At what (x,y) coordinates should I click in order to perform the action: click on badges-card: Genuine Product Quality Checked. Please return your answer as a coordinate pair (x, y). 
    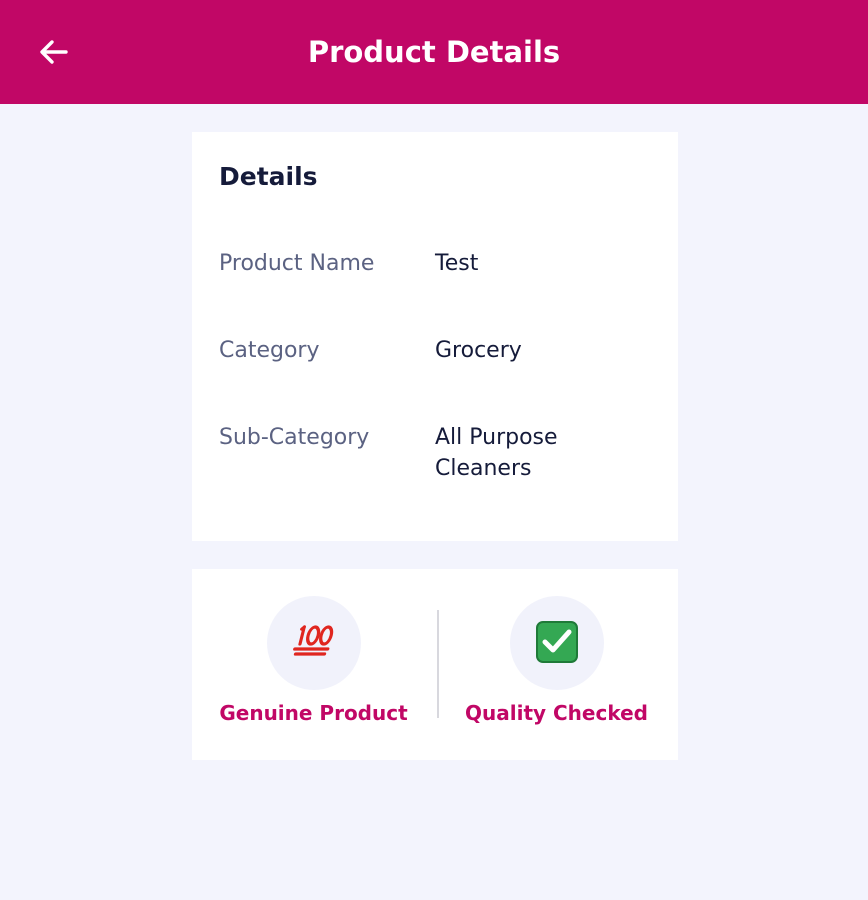
    Looking at the image, I should click on (435, 664).